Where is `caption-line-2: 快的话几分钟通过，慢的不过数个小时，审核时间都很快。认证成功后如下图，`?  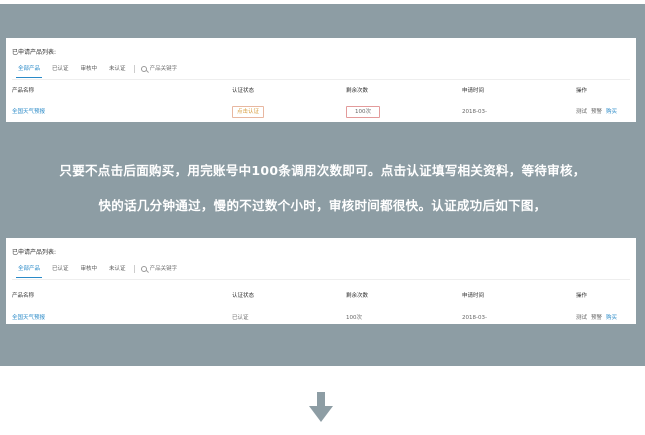 caption-line-2: 快的话几分钟通过，慢的不过数个小时，审核时间都很快。认证成功后如下图， is located at coordinates (322, 205).